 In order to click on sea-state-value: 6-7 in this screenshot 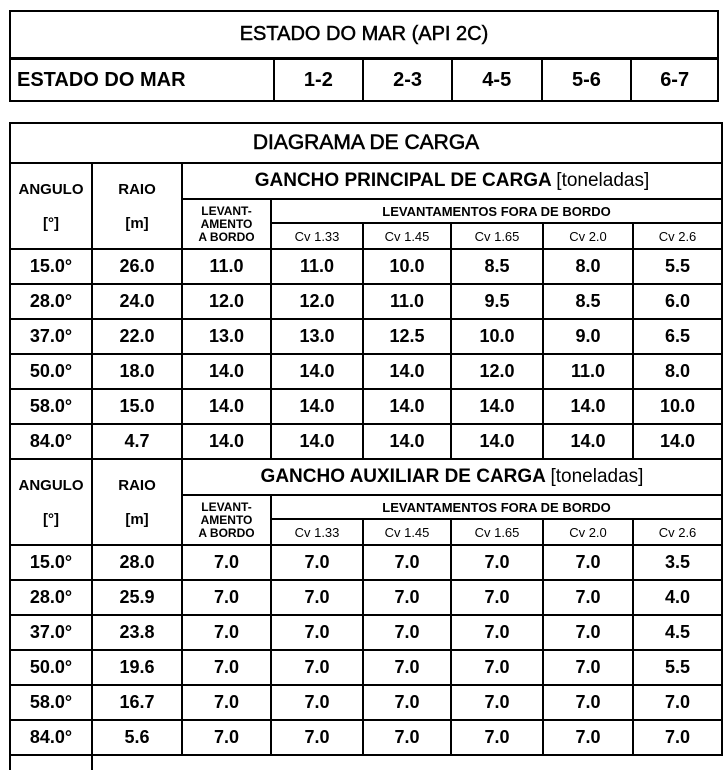, I will do `click(674, 79)`.